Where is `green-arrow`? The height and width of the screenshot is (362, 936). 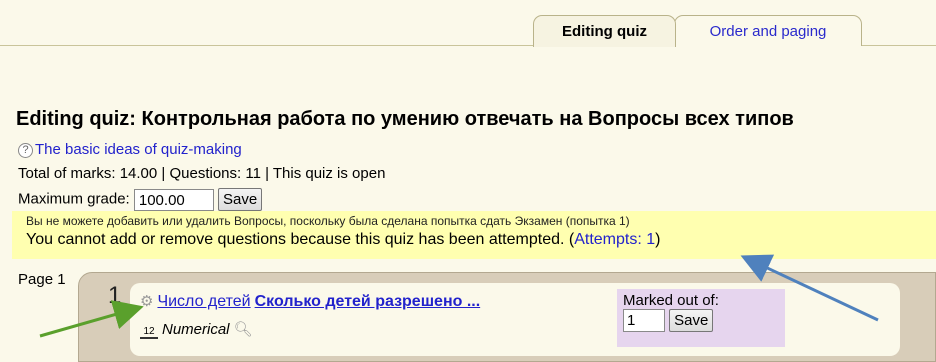 green-arrow is located at coordinates (91, 319).